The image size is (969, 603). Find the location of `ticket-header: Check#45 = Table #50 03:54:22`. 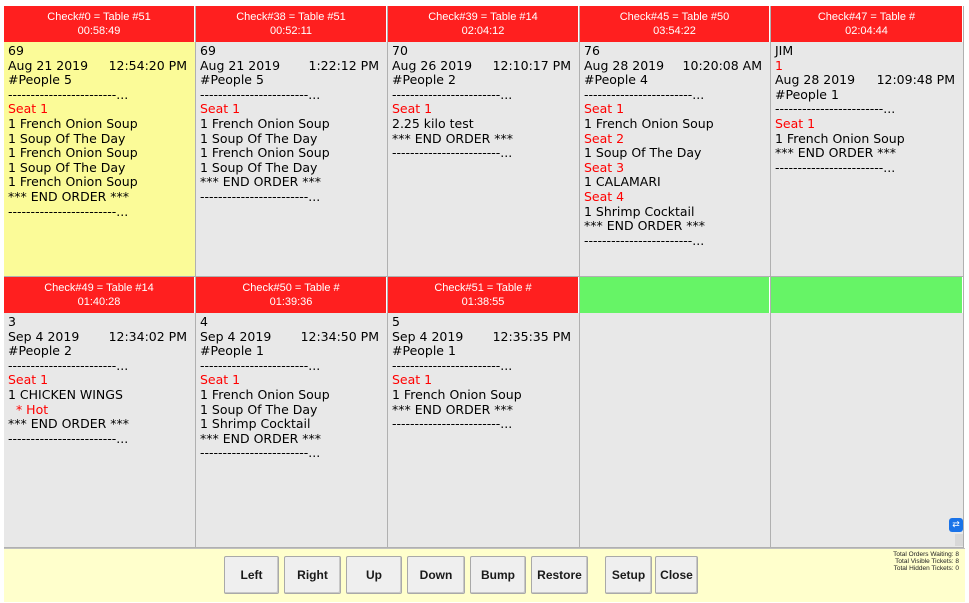

ticket-header: Check#45 = Table #50 03:54:22 is located at coordinates (675, 24).